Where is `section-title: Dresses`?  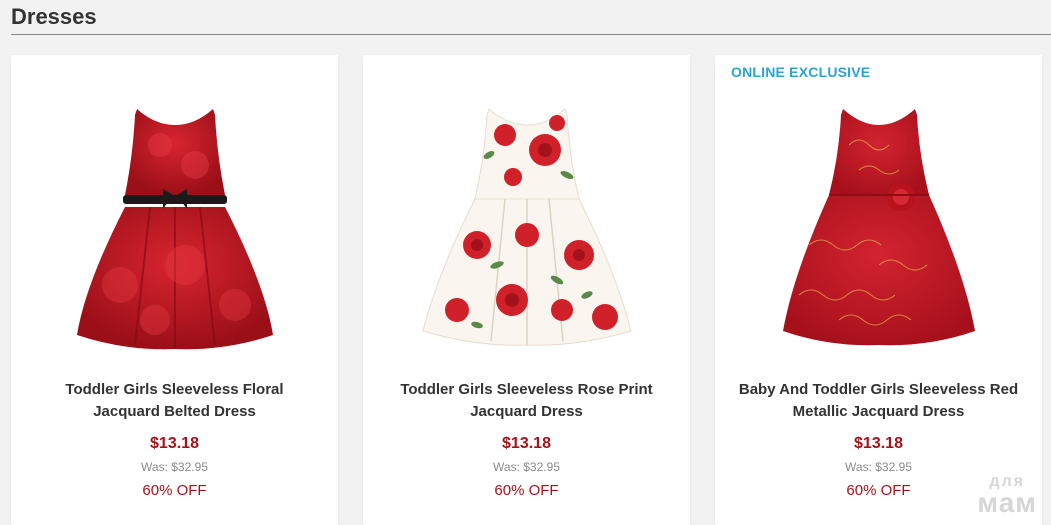 section-title: Dresses is located at coordinates (54, 16).